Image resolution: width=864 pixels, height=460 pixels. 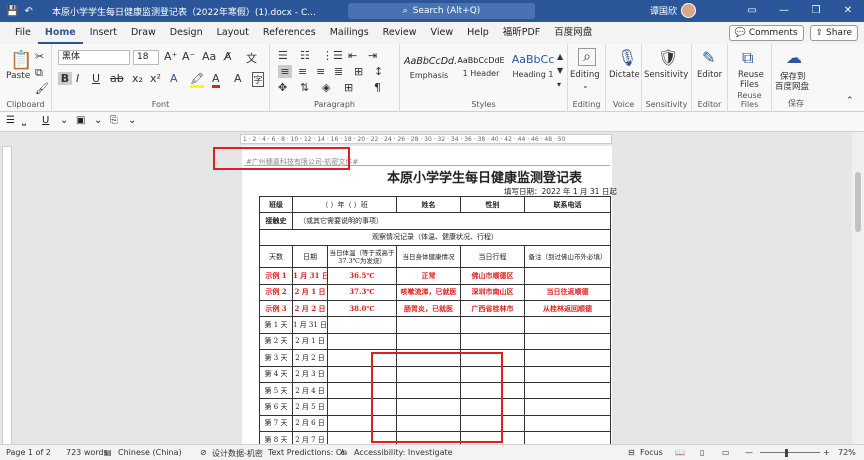 What do you see at coordinates (362, 276) in the screenshot?
I see `temperature-cell: 36.5℃` at bounding box center [362, 276].